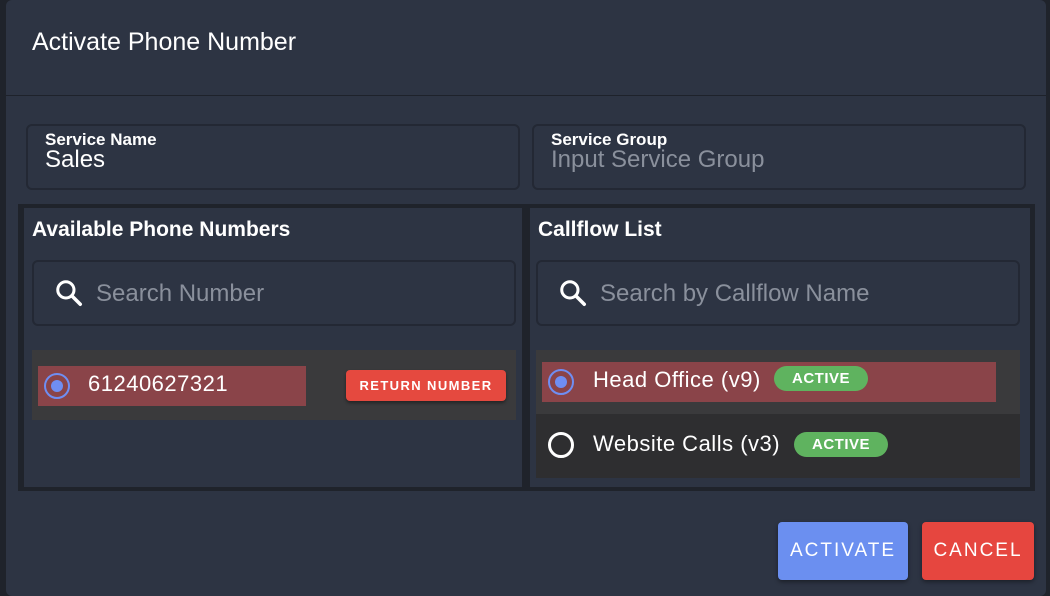 This screenshot has height=596, width=1050. I want to click on phone-number-list: 61240627321 RETURN NUMBER, so click(274, 385).